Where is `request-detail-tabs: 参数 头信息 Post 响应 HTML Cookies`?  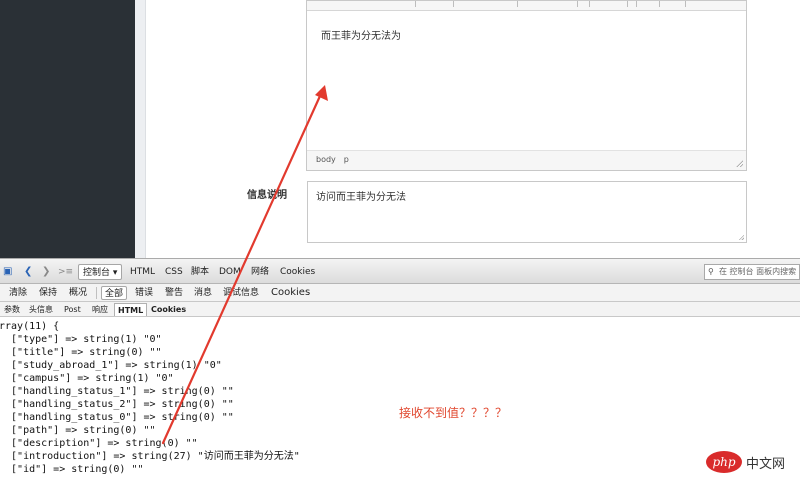
request-detail-tabs: 参数 头信息 Post 响应 HTML Cookies is located at coordinates (400, 309).